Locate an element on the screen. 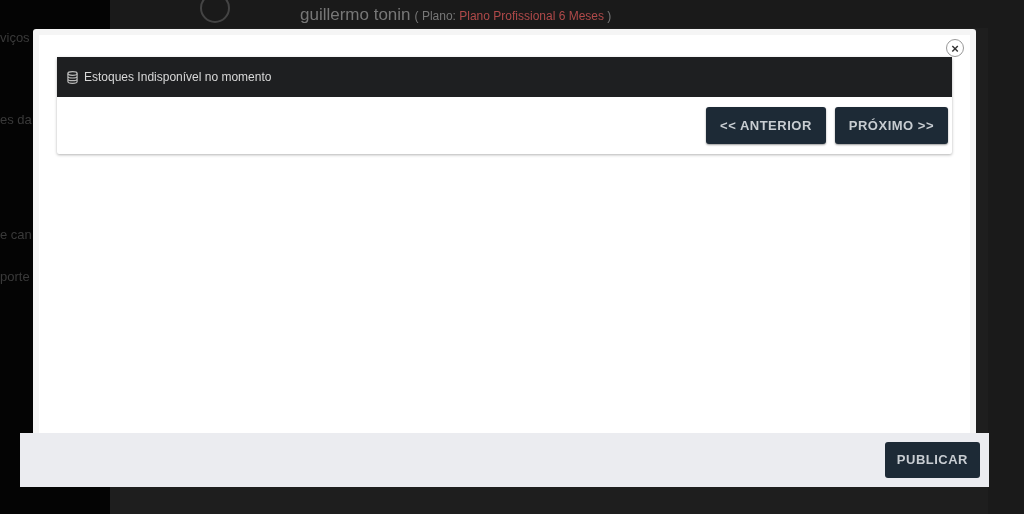  next-button: PRÓXIMO >> is located at coordinates (891, 125).